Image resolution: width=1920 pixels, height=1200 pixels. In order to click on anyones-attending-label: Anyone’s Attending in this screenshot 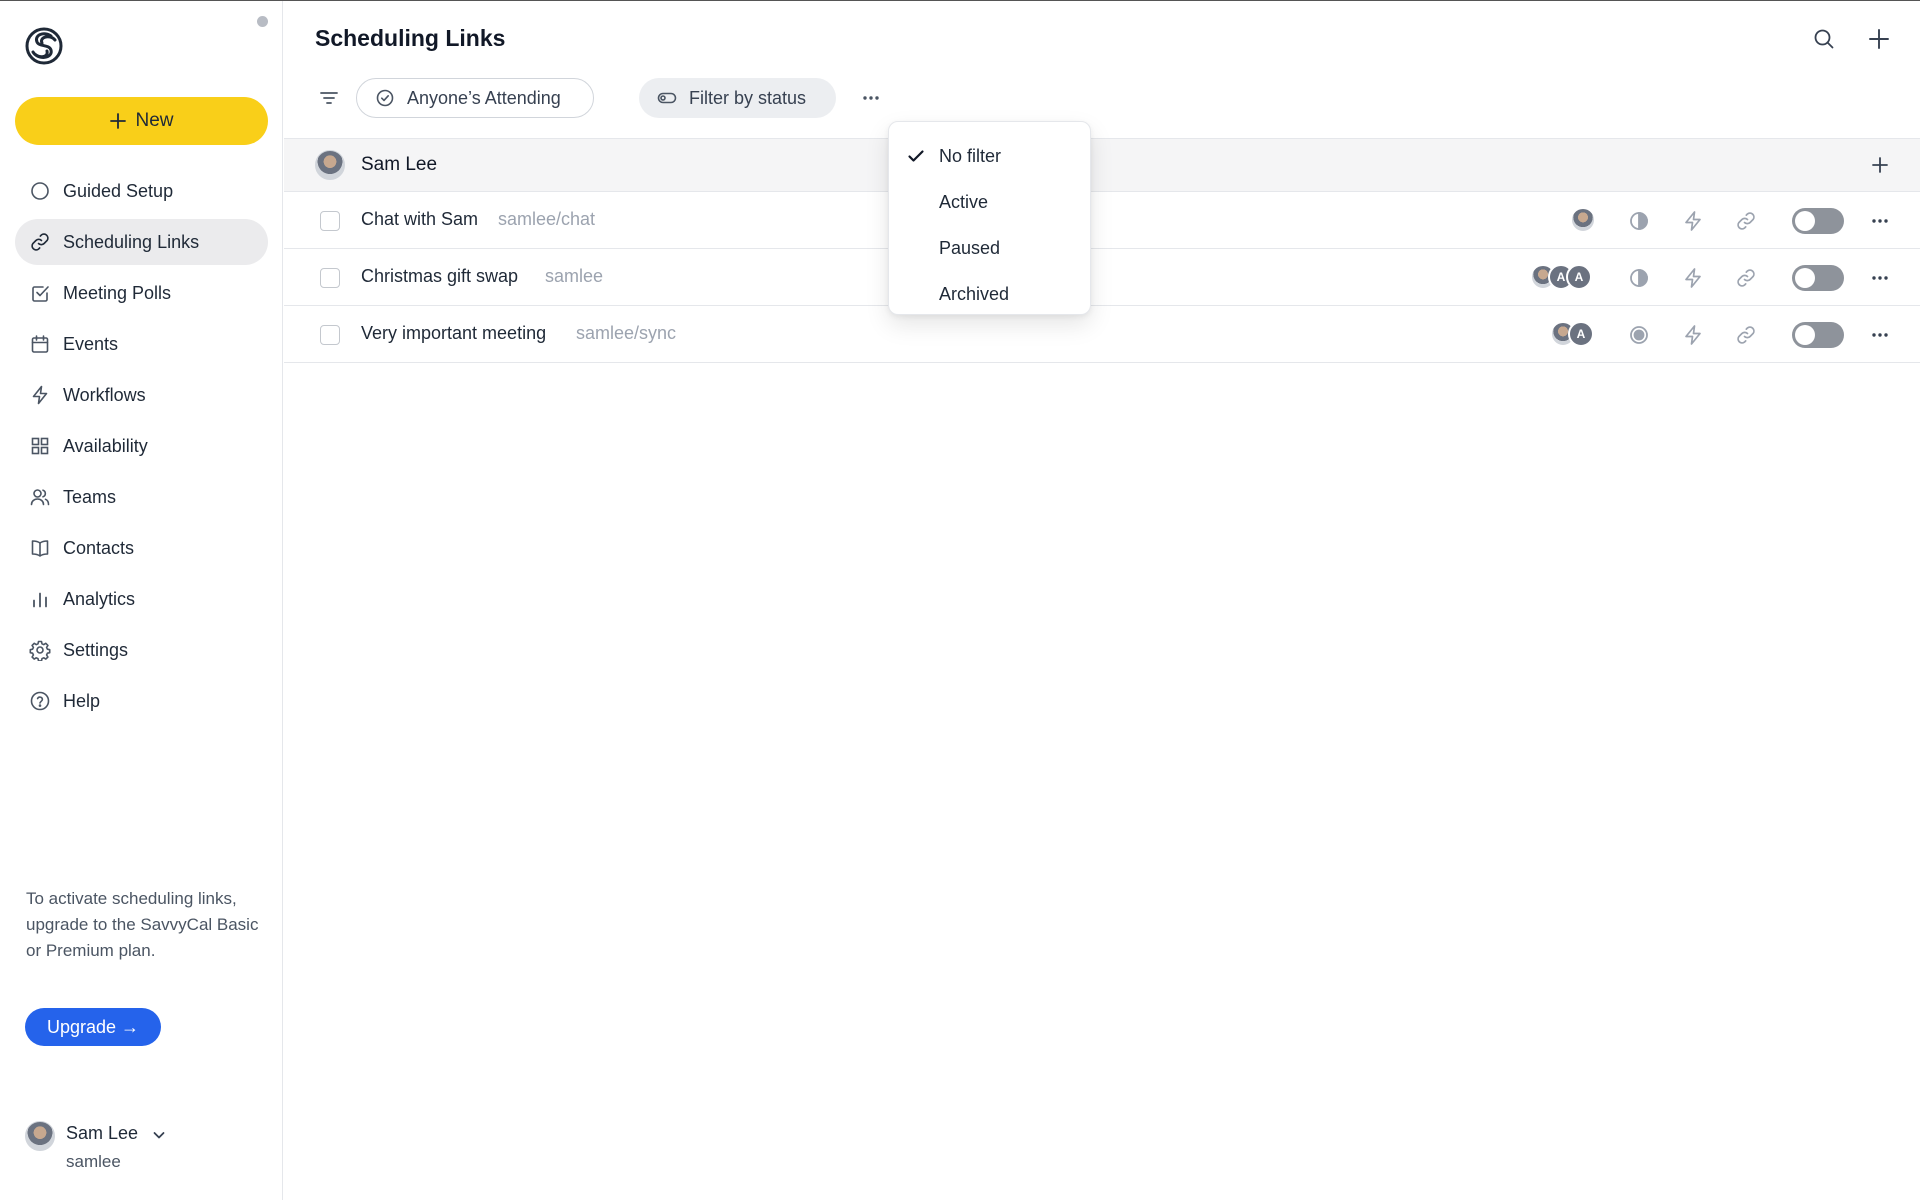, I will do `click(484, 97)`.